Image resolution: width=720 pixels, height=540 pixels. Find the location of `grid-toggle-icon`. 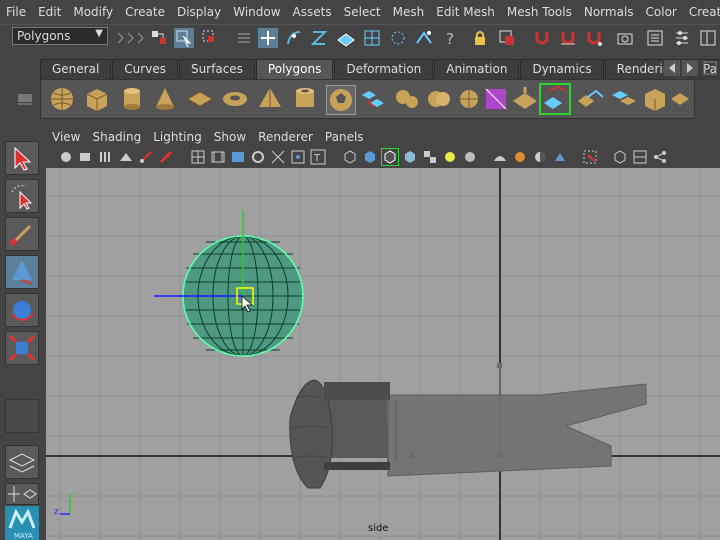

grid-toggle-icon is located at coordinates (198, 157).